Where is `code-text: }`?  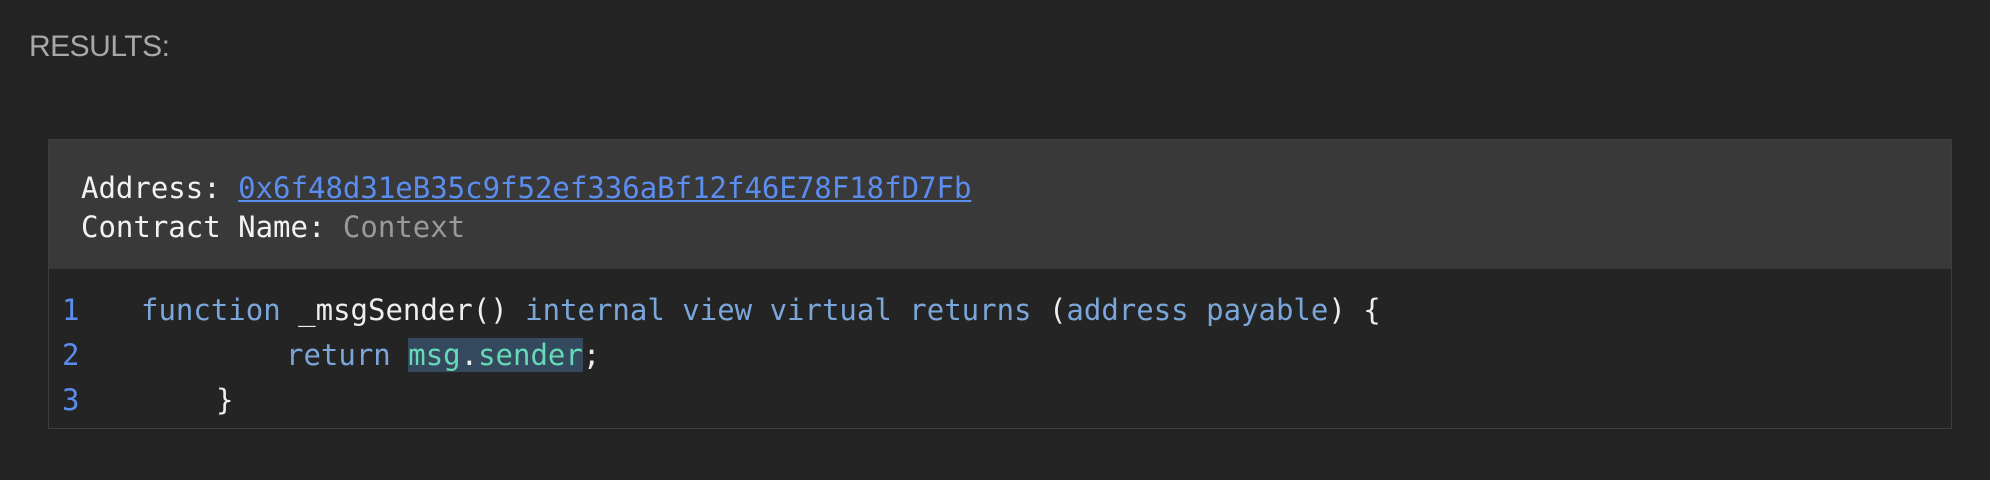 code-text: } is located at coordinates (224, 400).